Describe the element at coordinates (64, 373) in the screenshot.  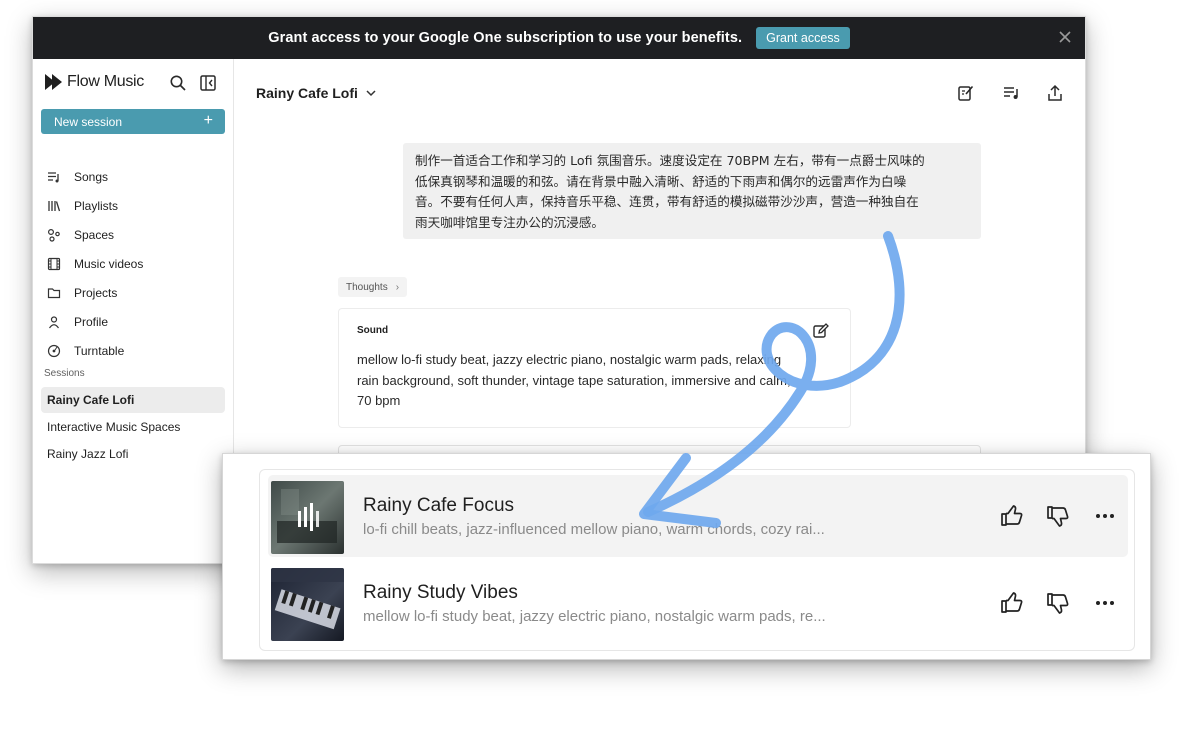
I see `sessions-heading: Sessions` at that location.